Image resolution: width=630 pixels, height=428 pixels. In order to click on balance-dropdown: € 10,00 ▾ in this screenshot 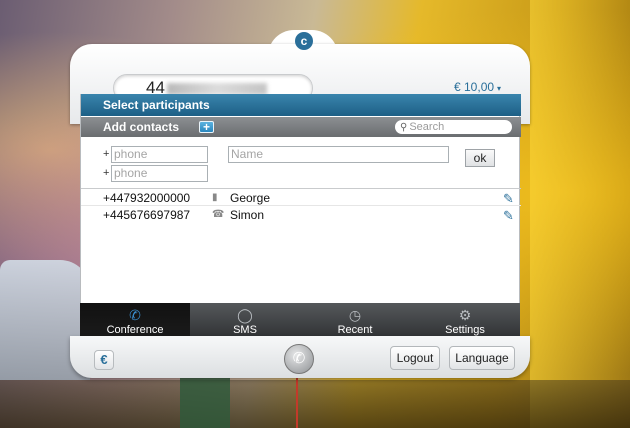, I will do `click(477, 87)`.